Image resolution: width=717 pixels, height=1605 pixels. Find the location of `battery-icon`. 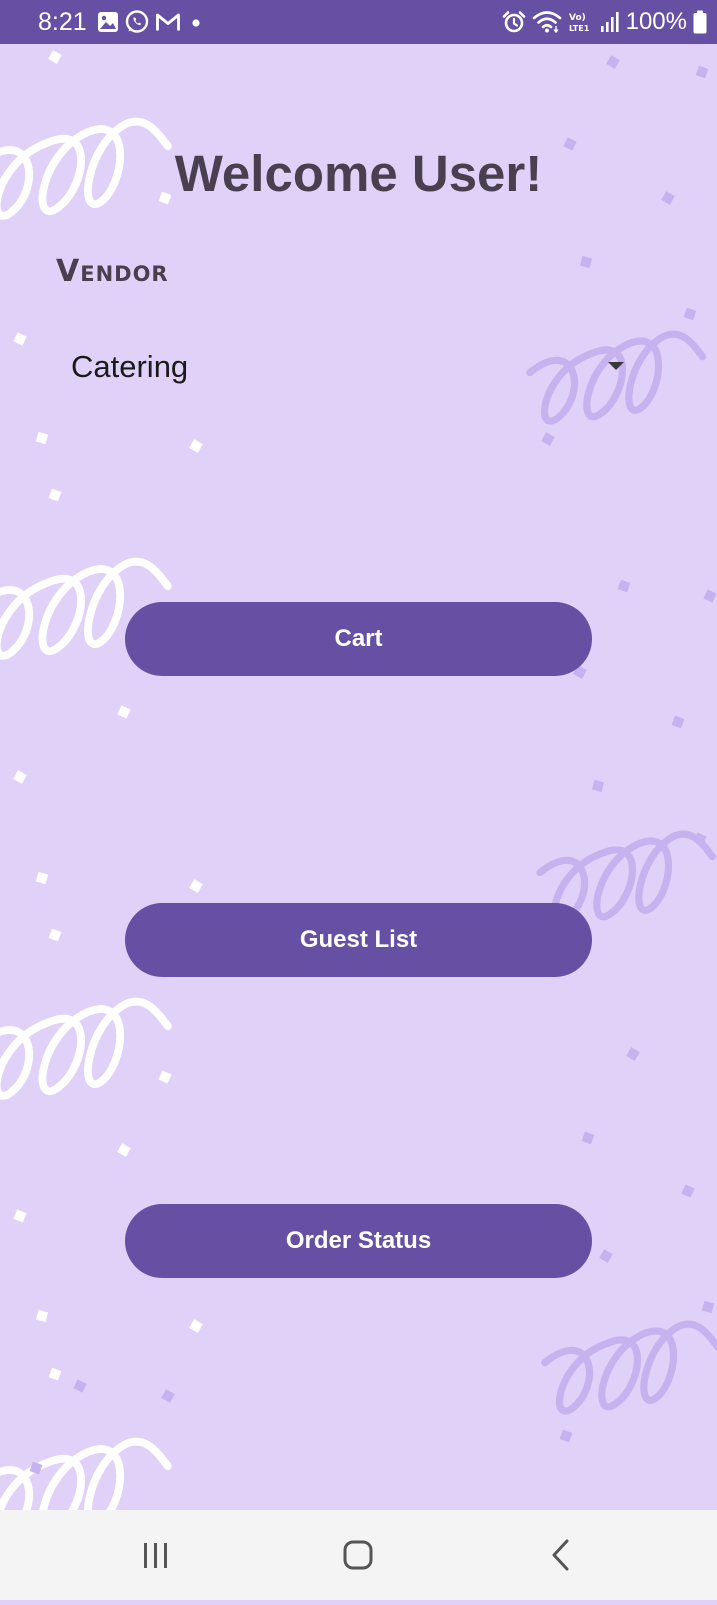

battery-icon is located at coordinates (700, 22).